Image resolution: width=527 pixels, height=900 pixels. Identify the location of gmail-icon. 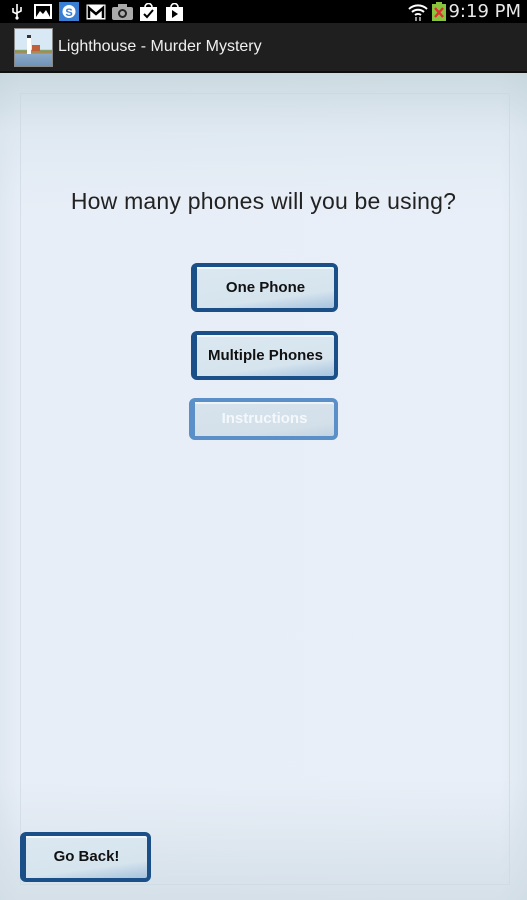
(96, 11).